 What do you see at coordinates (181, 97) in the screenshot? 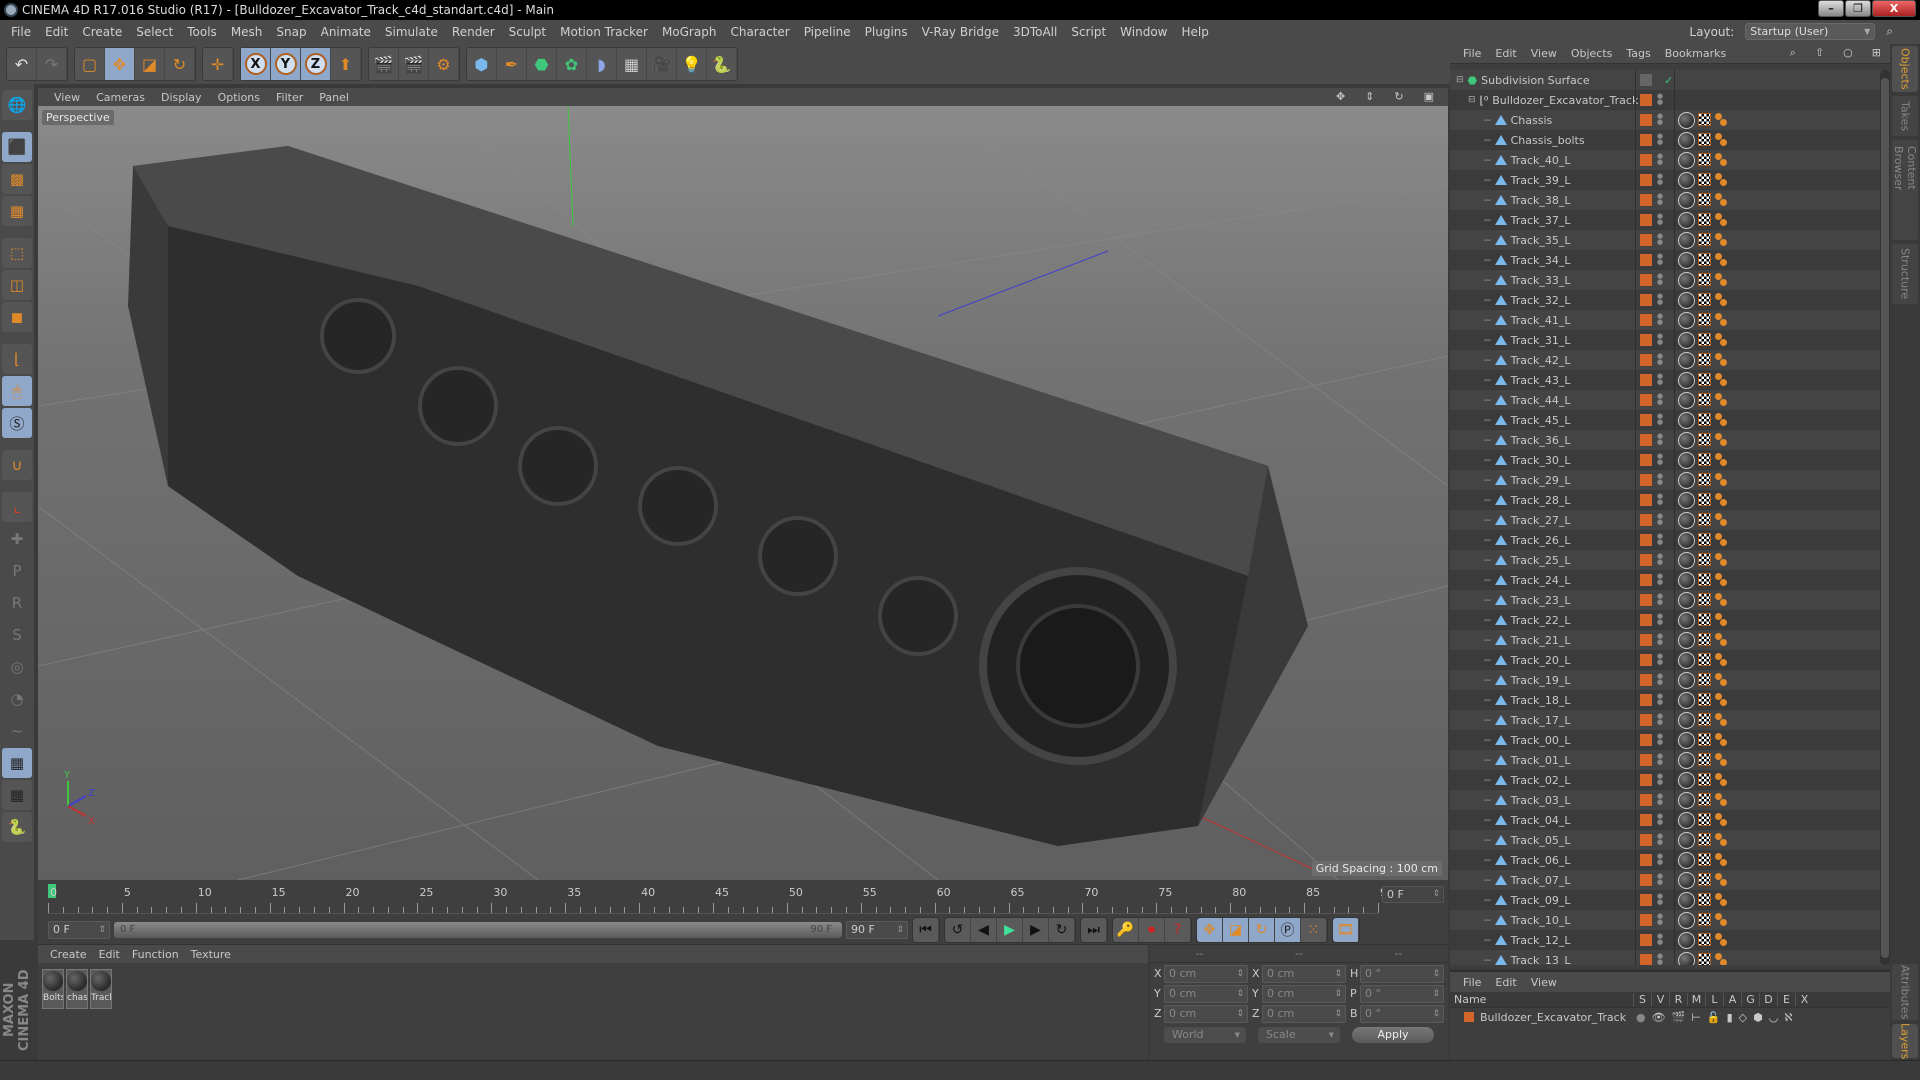
I see `viewport-menu-display: Display` at bounding box center [181, 97].